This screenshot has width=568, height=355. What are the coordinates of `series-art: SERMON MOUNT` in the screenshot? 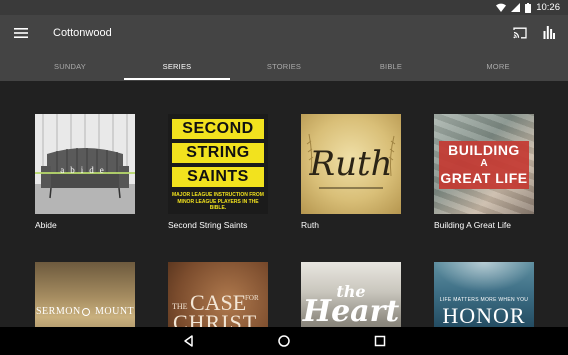 It's located at (85, 294).